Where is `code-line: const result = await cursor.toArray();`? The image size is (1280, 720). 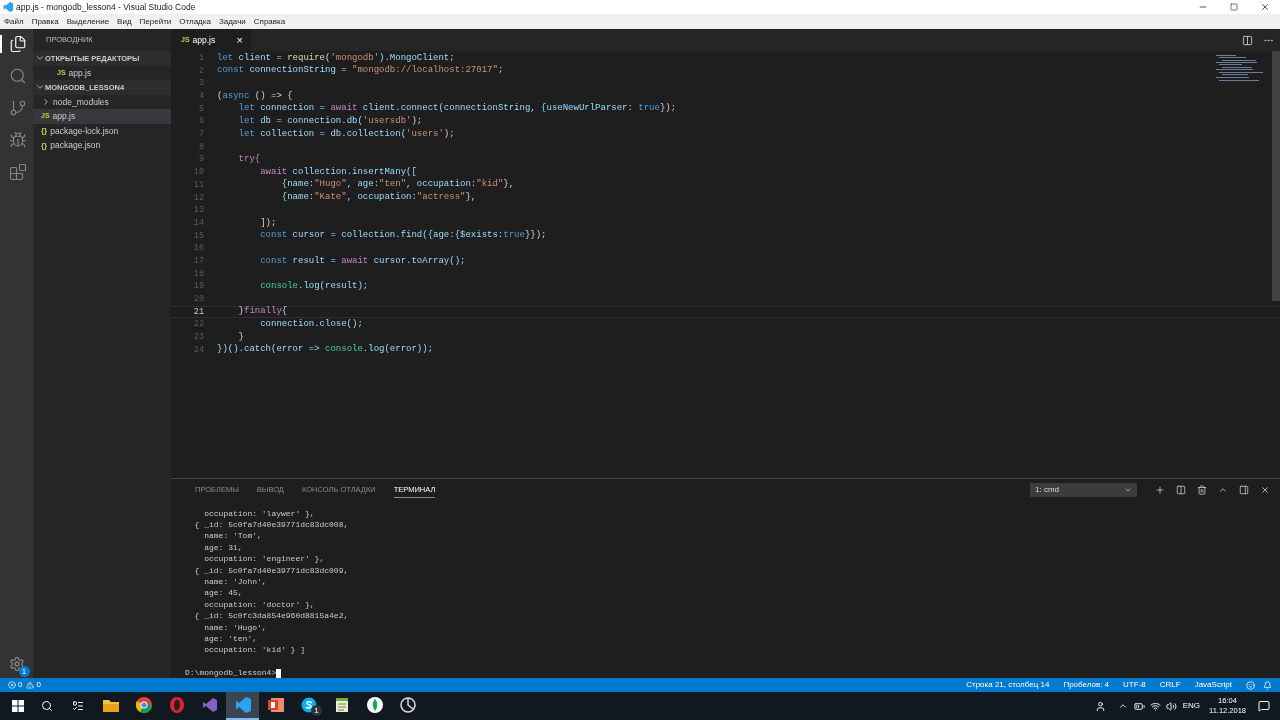 code-line: const result = await cursor.toArray(); is located at coordinates (362, 261).